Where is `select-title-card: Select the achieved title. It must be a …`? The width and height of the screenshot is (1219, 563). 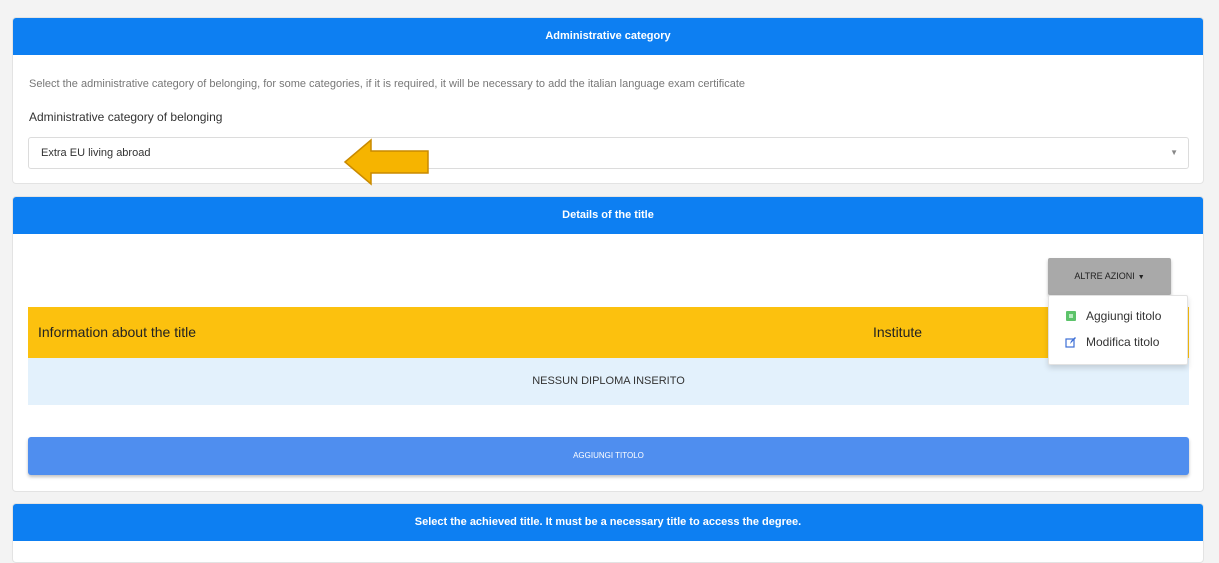
select-title-card: Select the achieved title. It must be a … is located at coordinates (608, 533).